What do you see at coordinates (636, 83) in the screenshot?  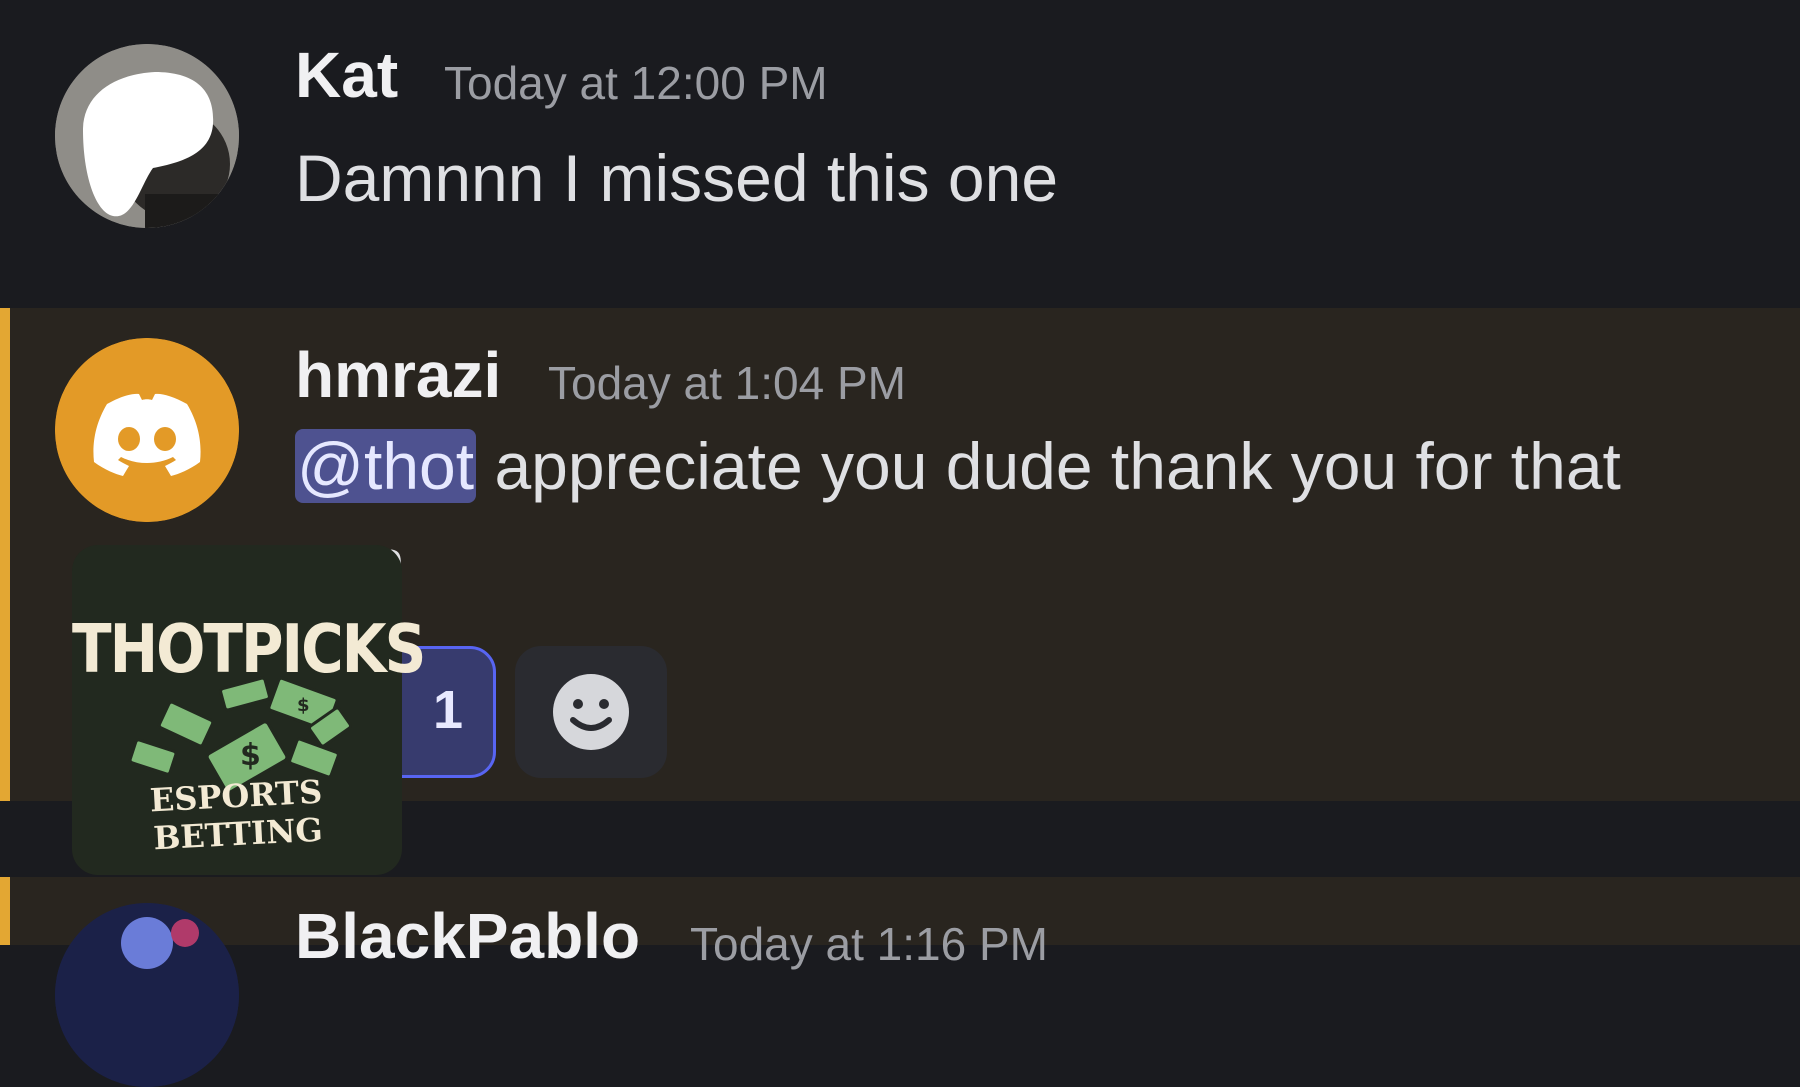 I see `timestamp: Today at 12:00 PM` at bounding box center [636, 83].